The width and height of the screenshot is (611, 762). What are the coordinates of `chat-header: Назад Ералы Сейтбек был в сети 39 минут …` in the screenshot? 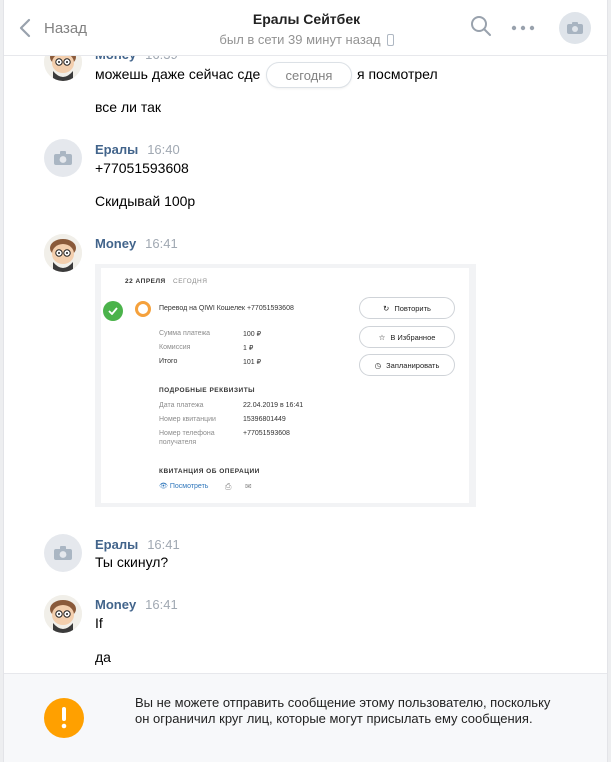 It's located at (305, 28).